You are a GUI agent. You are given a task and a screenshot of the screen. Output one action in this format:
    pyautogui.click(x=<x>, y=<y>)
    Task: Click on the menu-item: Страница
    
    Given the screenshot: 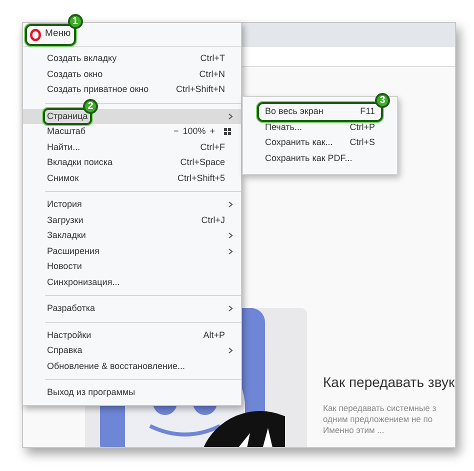 What is the action you would take?
    pyautogui.click(x=132, y=116)
    